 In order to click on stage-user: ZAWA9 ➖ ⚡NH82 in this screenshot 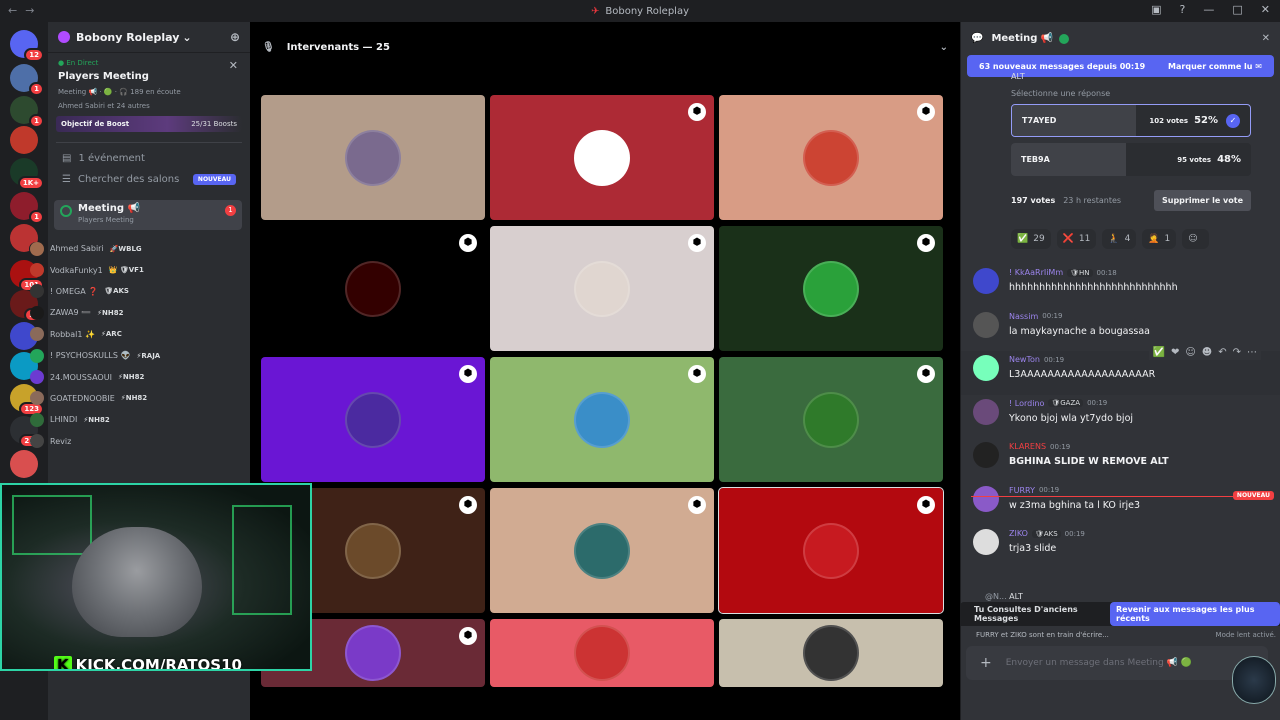, I will do `click(115, 312)`.